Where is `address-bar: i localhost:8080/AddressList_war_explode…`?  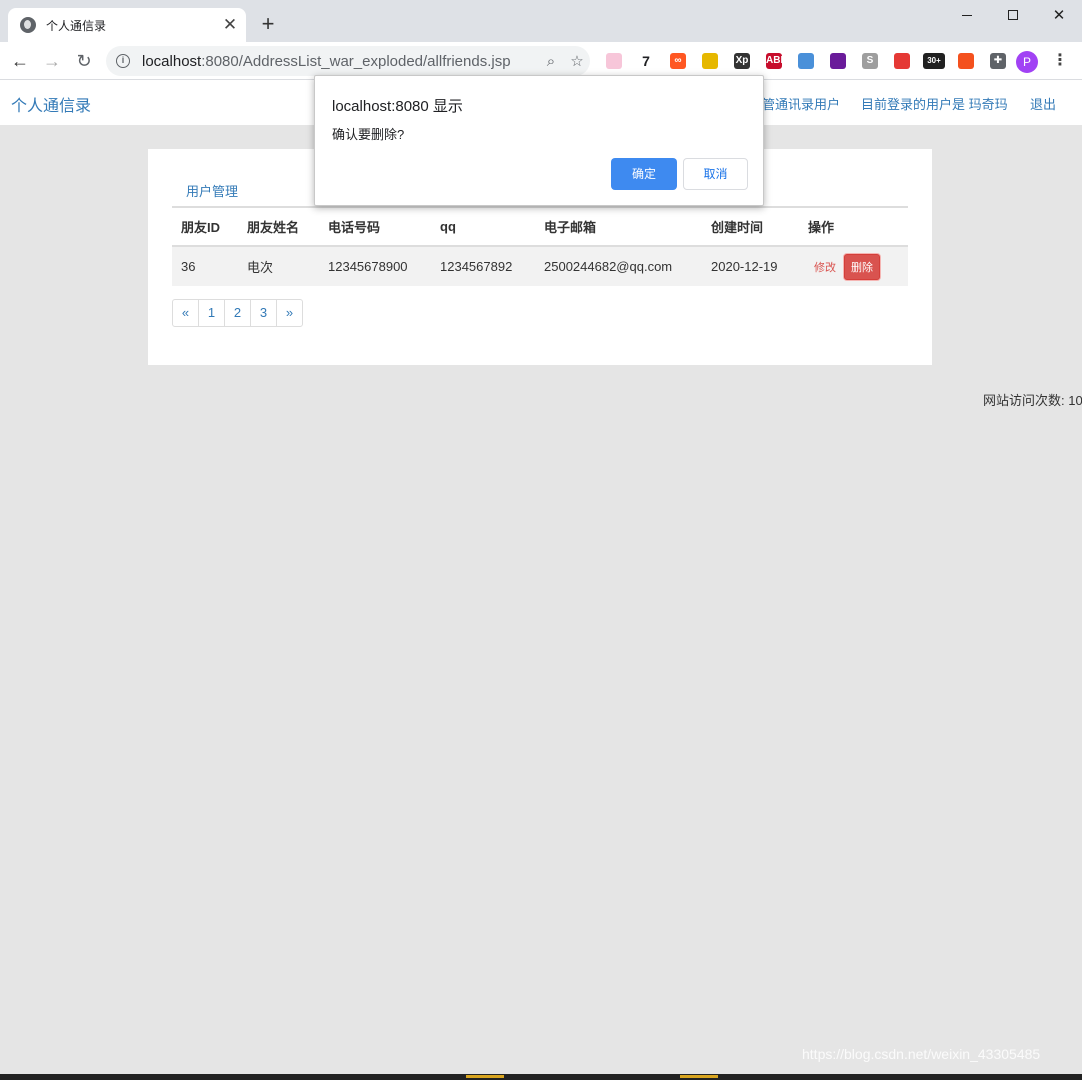 address-bar: i localhost:8080/AddressList_war_explode… is located at coordinates (348, 61).